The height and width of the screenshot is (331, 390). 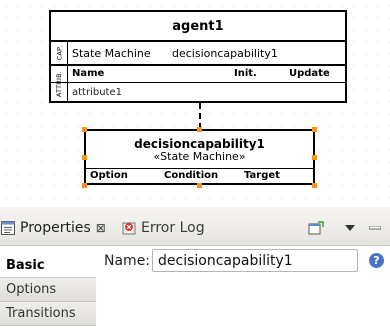 I want to click on resize-handle-se, so click(x=314, y=185).